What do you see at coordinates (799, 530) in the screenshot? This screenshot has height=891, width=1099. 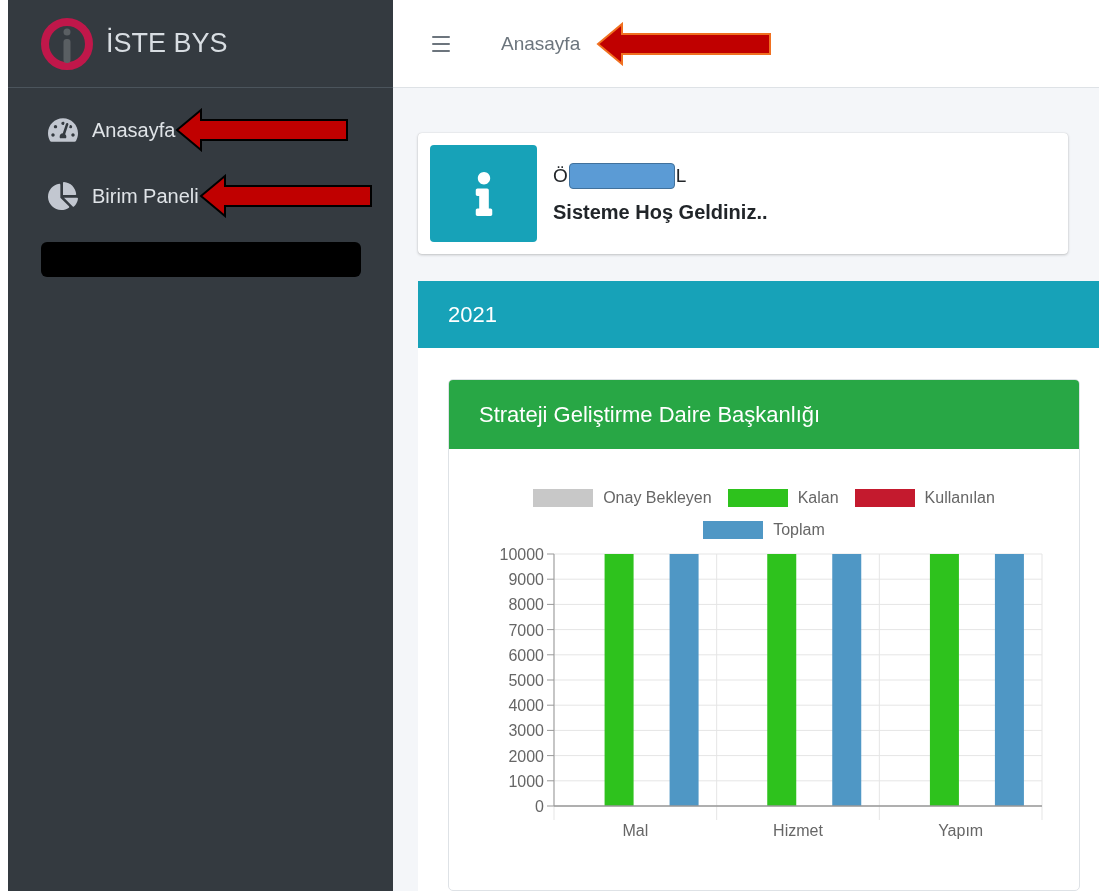 I see `legend-label: Toplam` at bounding box center [799, 530].